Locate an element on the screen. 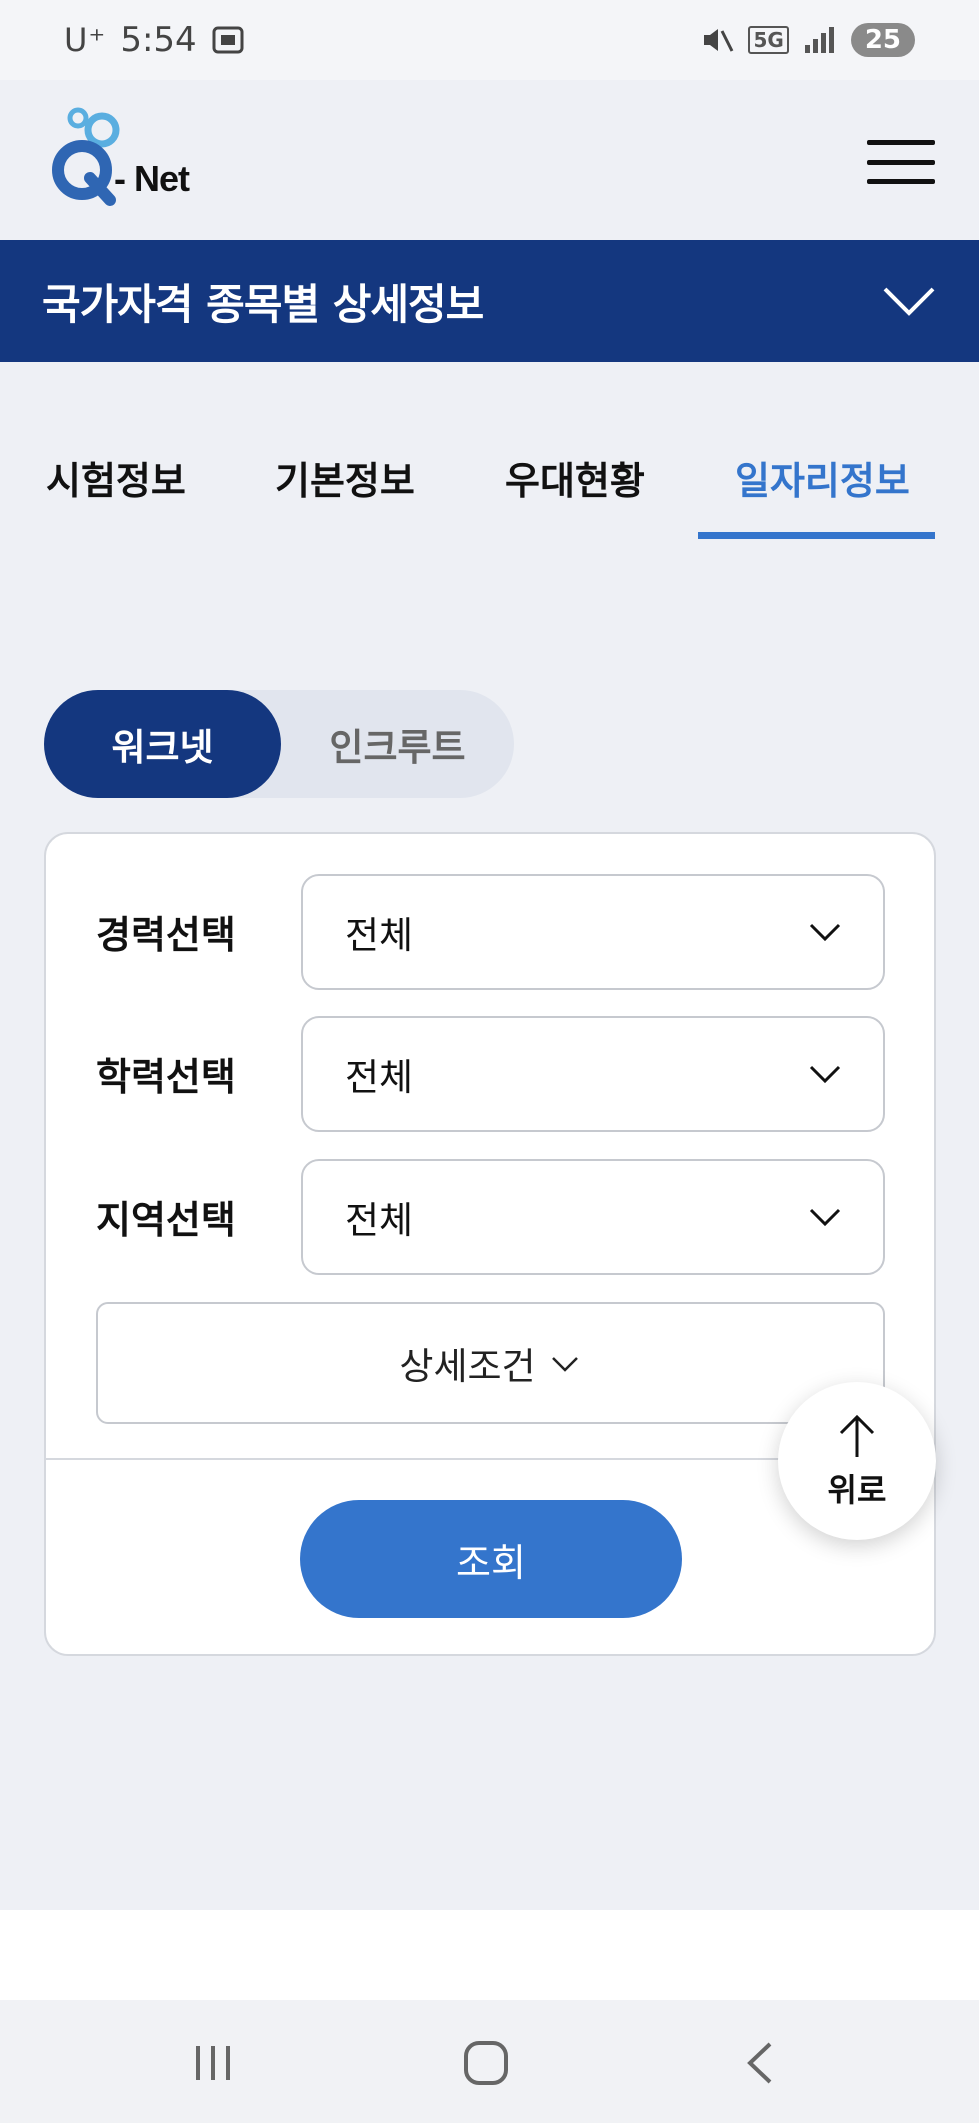 The height and width of the screenshot is (2123, 979). mute-icon is located at coordinates (719, 40).